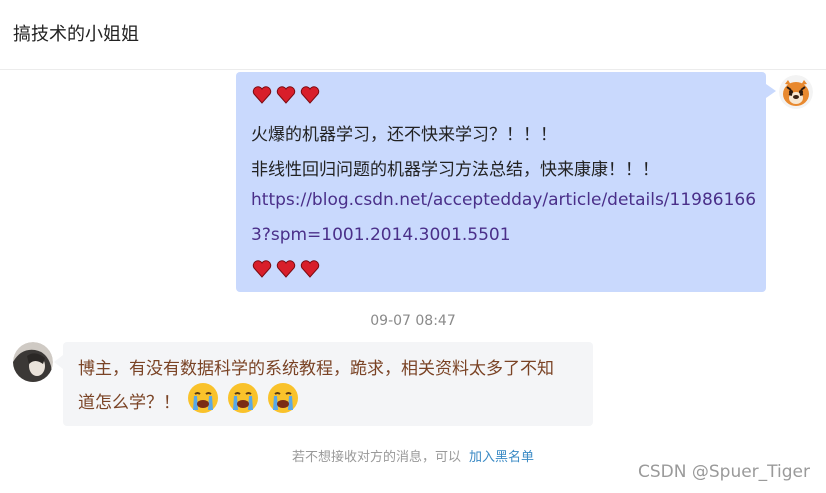 The image size is (826, 493). What do you see at coordinates (796, 92) in the screenshot?
I see `tiger-avatar-icon` at bounding box center [796, 92].